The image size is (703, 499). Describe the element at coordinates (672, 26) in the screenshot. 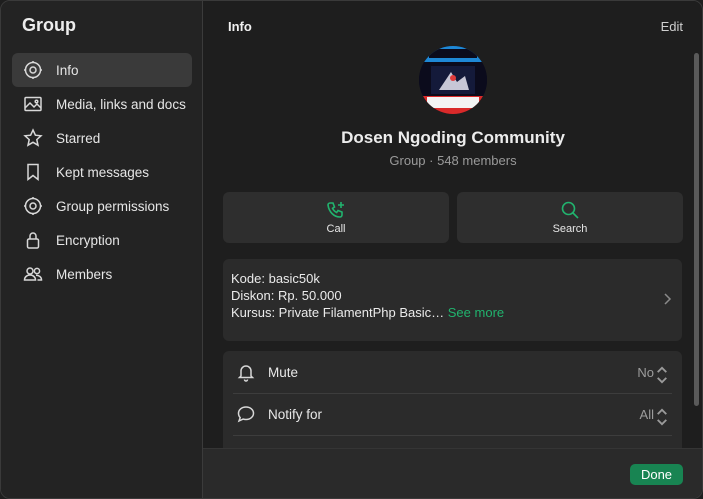

I see `edit-button: Edit` at that location.